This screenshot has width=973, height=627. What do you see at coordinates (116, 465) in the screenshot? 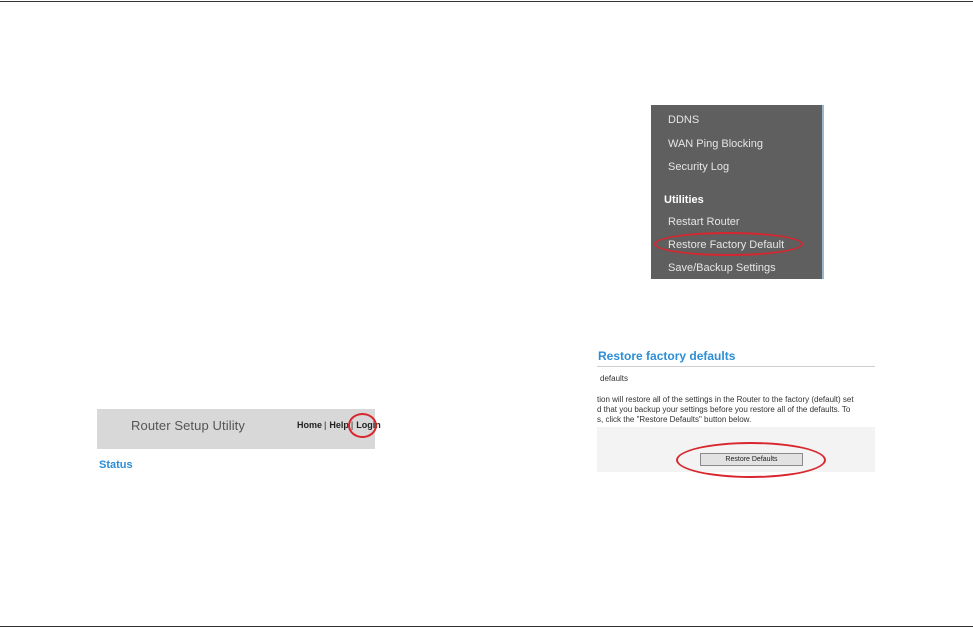
I see `status-heading: Status` at bounding box center [116, 465].